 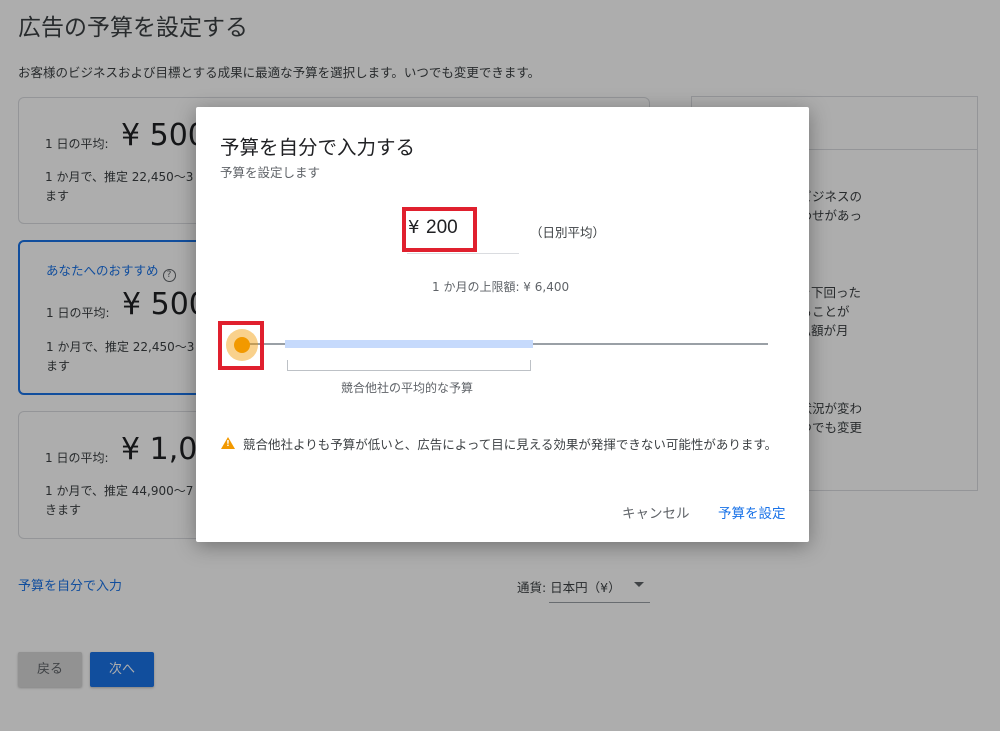 What do you see at coordinates (409, 365) in the screenshot?
I see `competitor-range-bracket` at bounding box center [409, 365].